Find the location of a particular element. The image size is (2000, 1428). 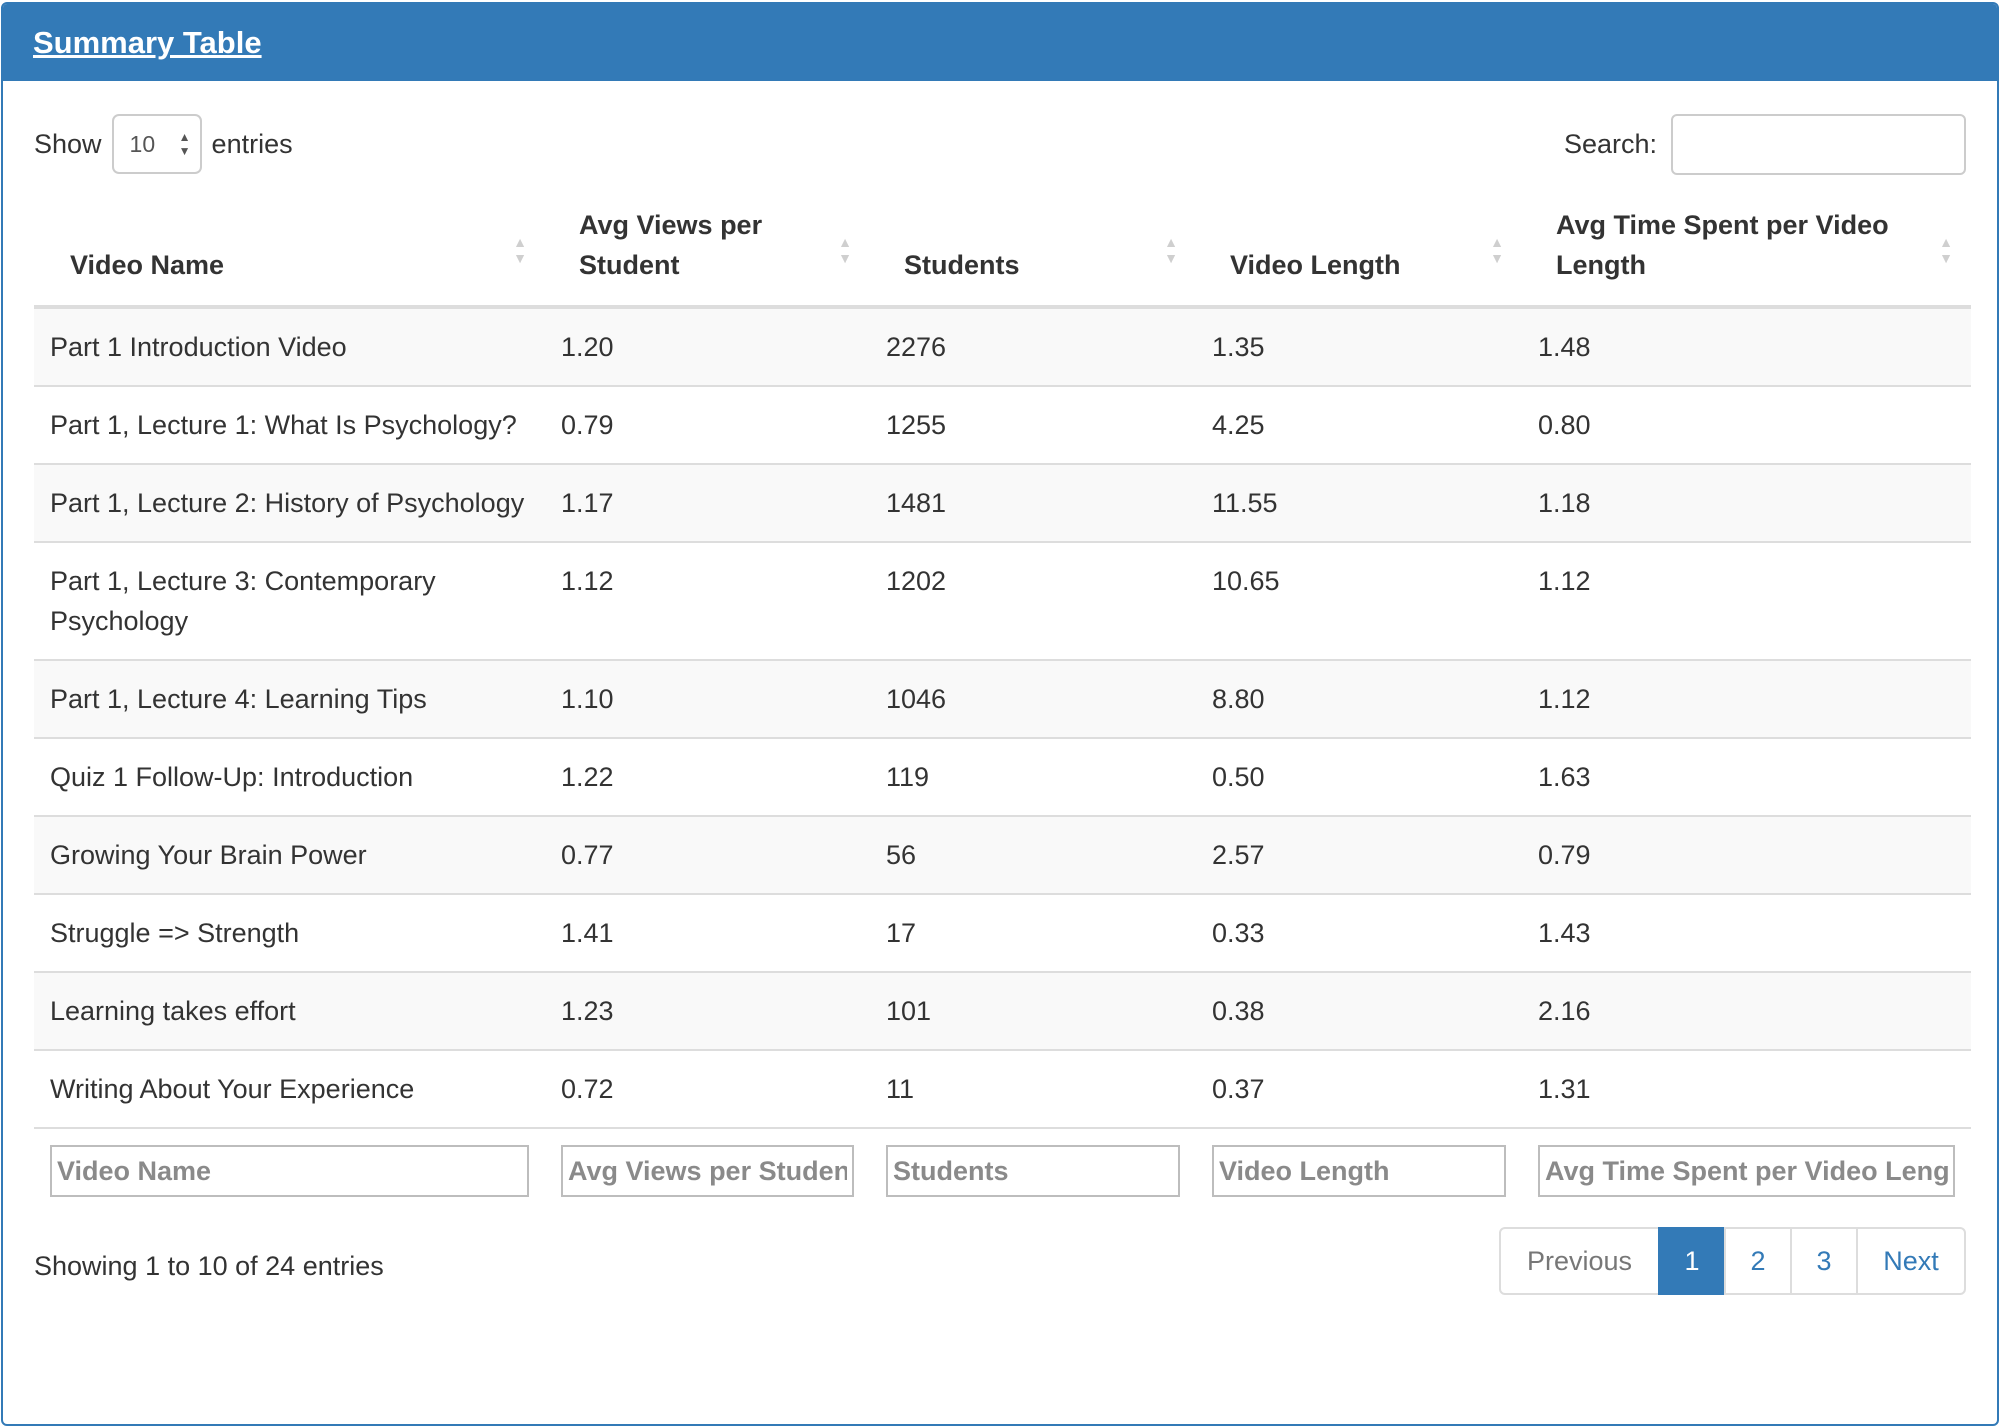

table-cell: Part 1 Introduction Video is located at coordinates (289, 346).